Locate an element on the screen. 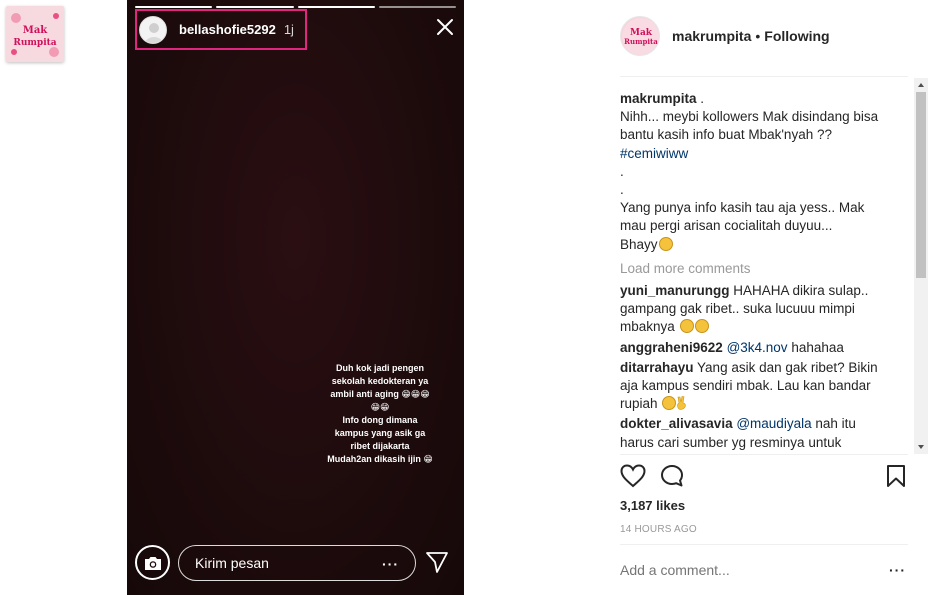 The width and height of the screenshot is (928, 595). story-caption-line: sekolah kedokteran ya is located at coordinates (380, 381).